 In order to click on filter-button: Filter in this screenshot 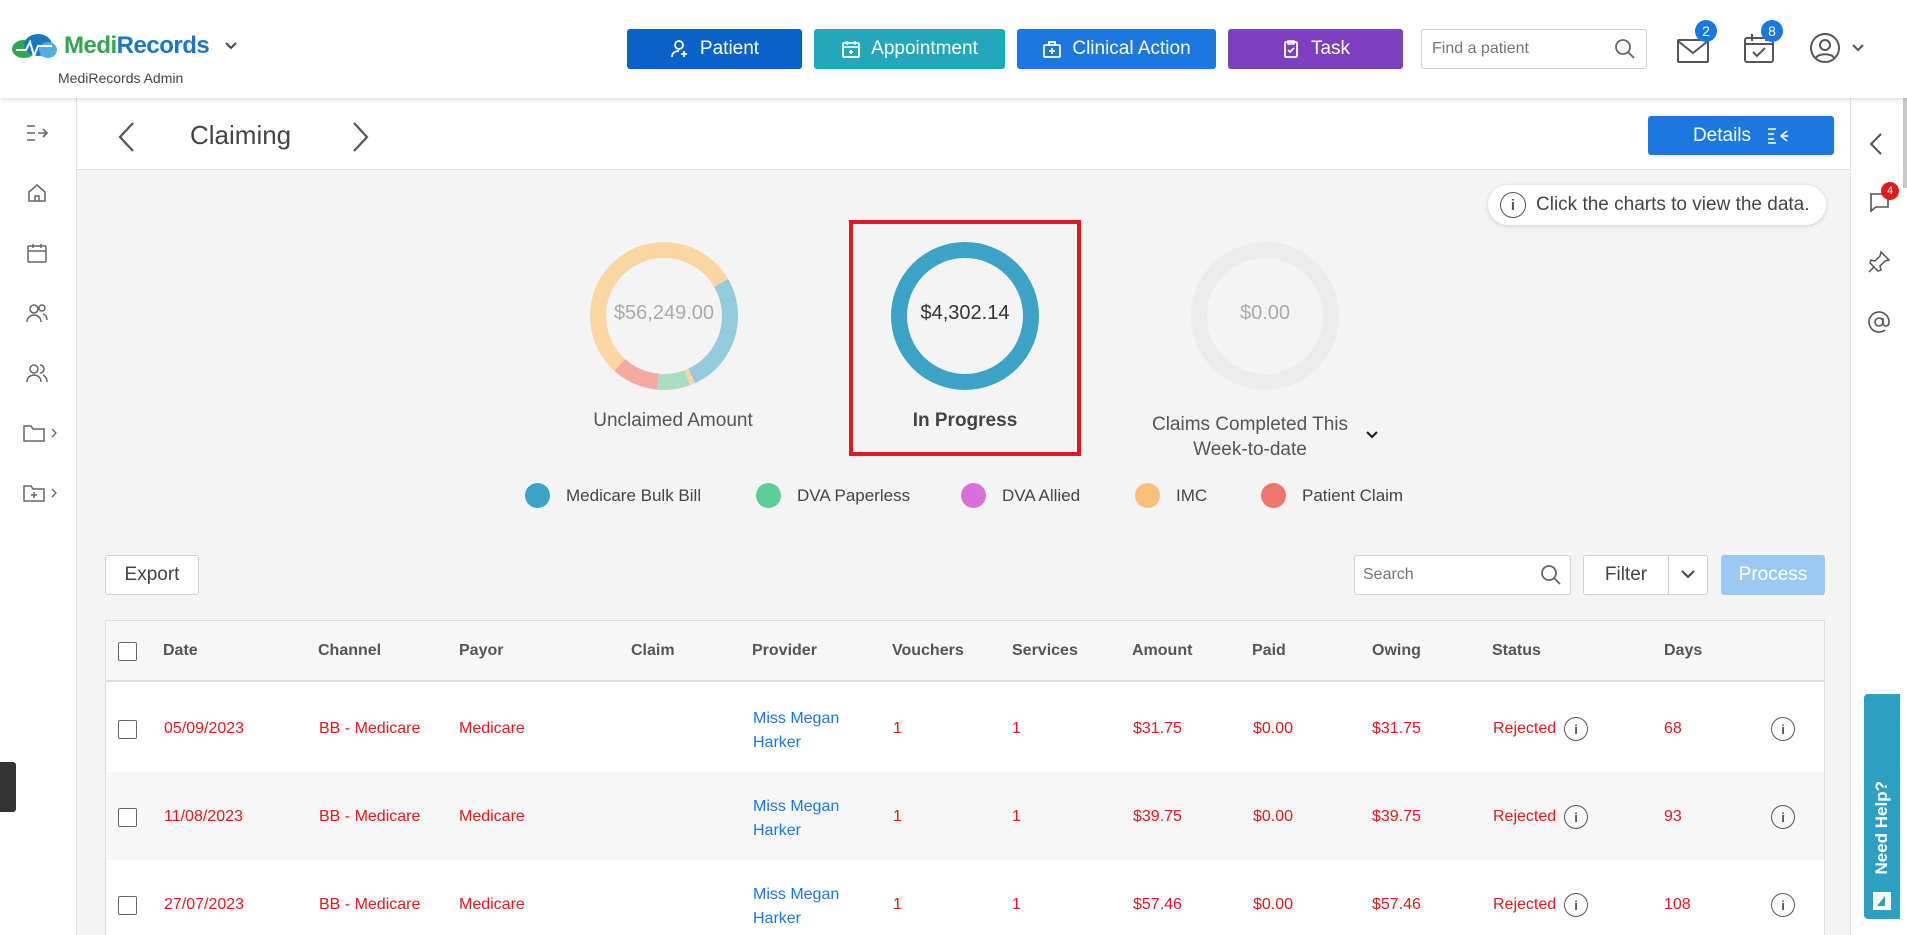, I will do `click(1645, 575)`.